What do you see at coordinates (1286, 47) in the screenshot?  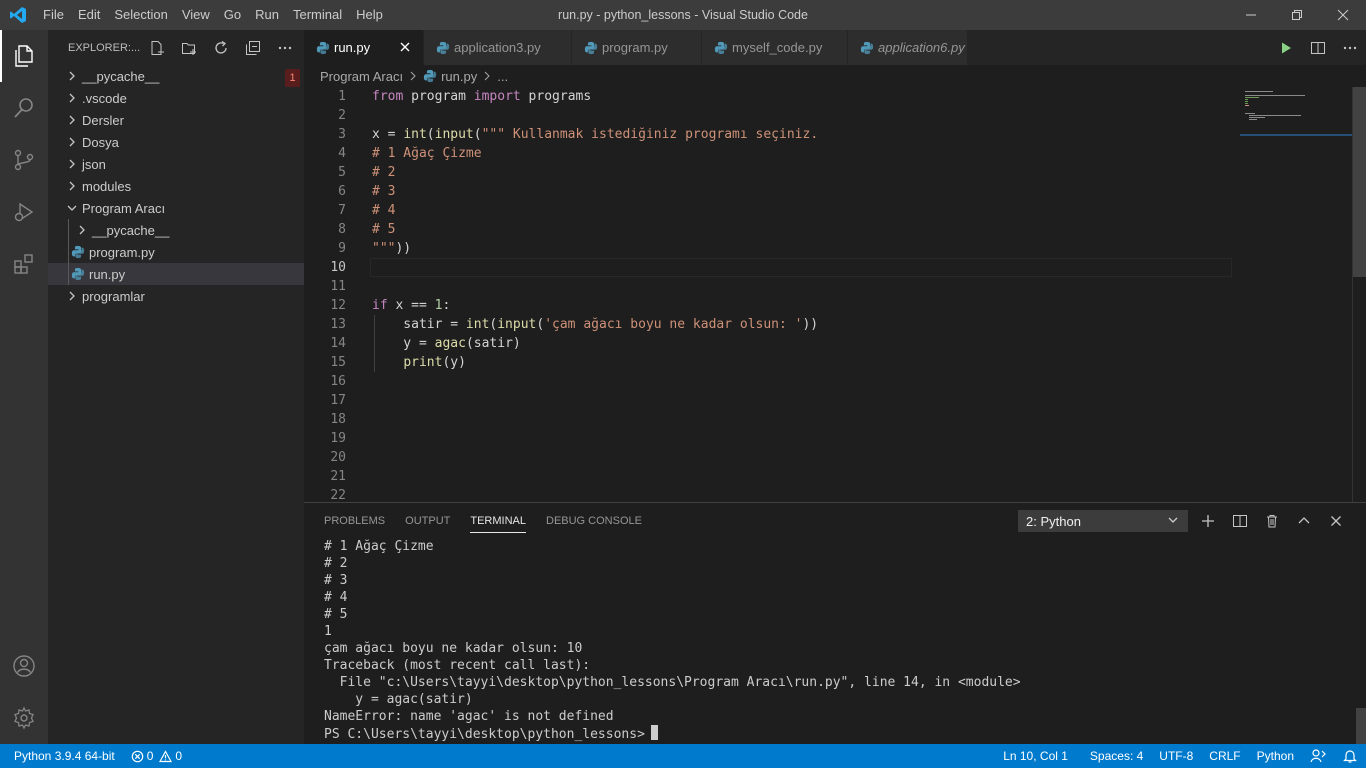 I see `run-python-file-icon` at bounding box center [1286, 47].